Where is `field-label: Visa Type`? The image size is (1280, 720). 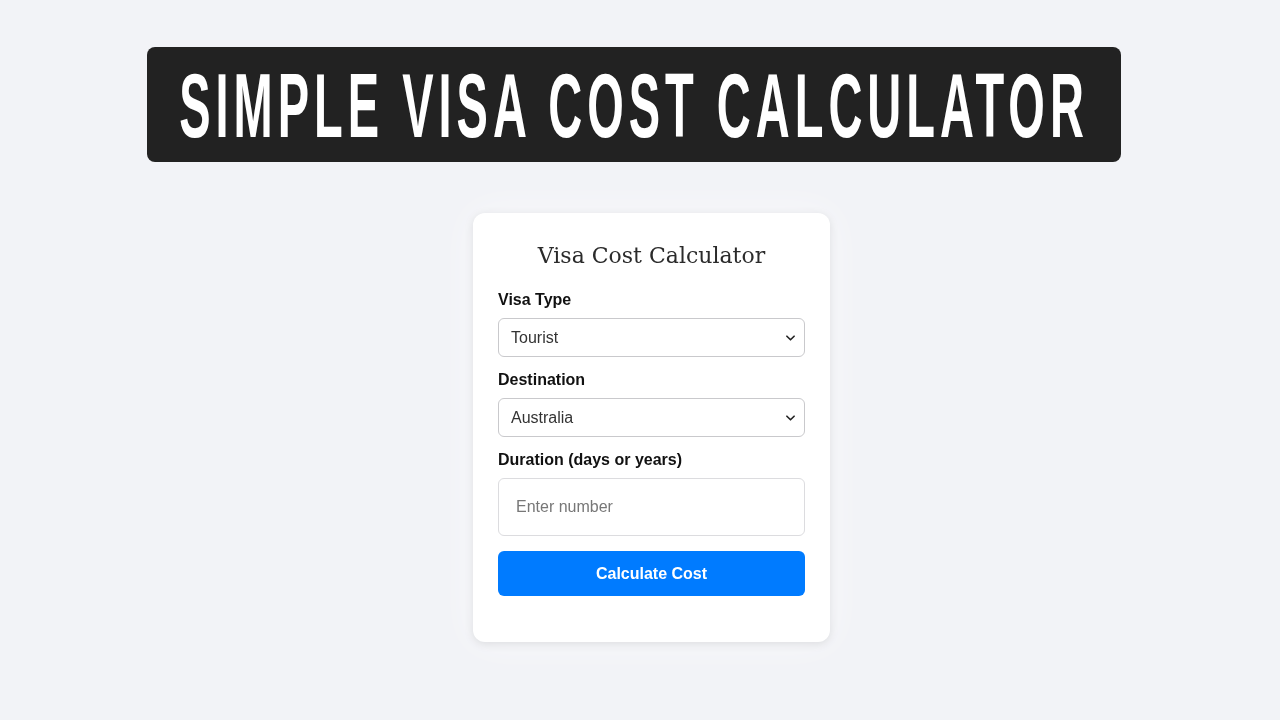 field-label: Visa Type is located at coordinates (535, 300).